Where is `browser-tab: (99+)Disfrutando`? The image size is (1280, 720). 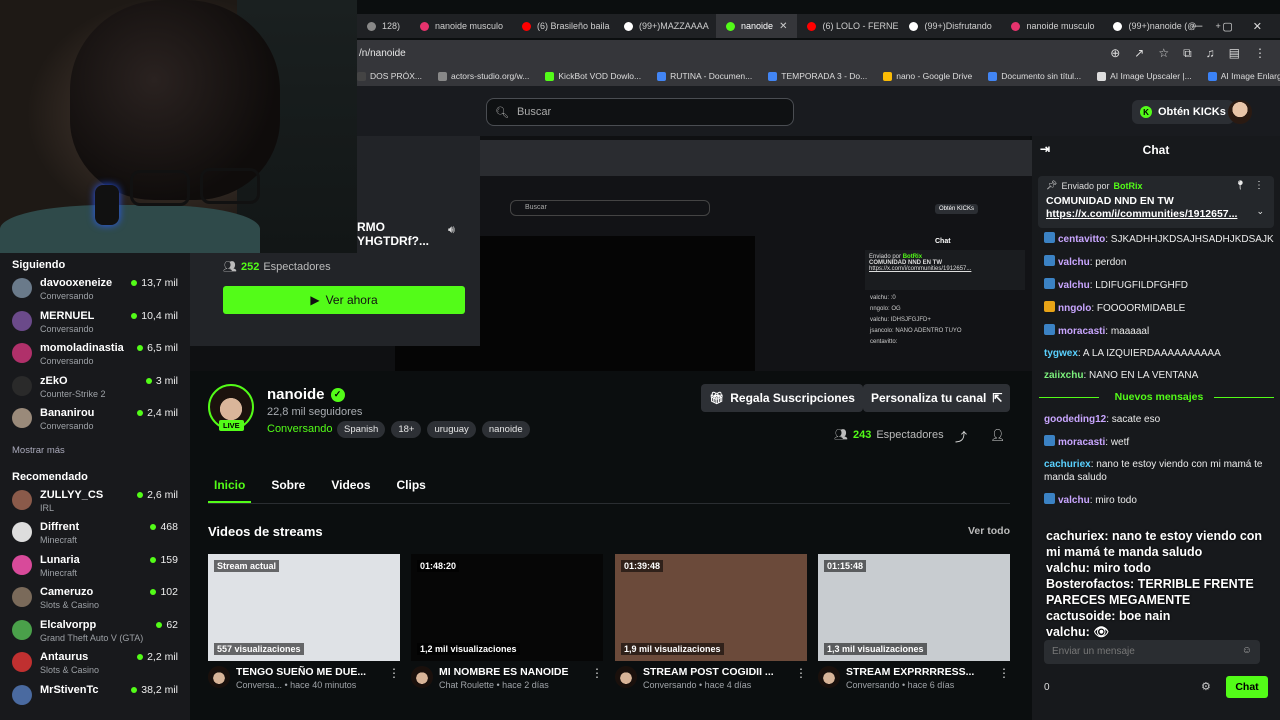
browser-tab: (99+)Disfrutando is located at coordinates (950, 26).